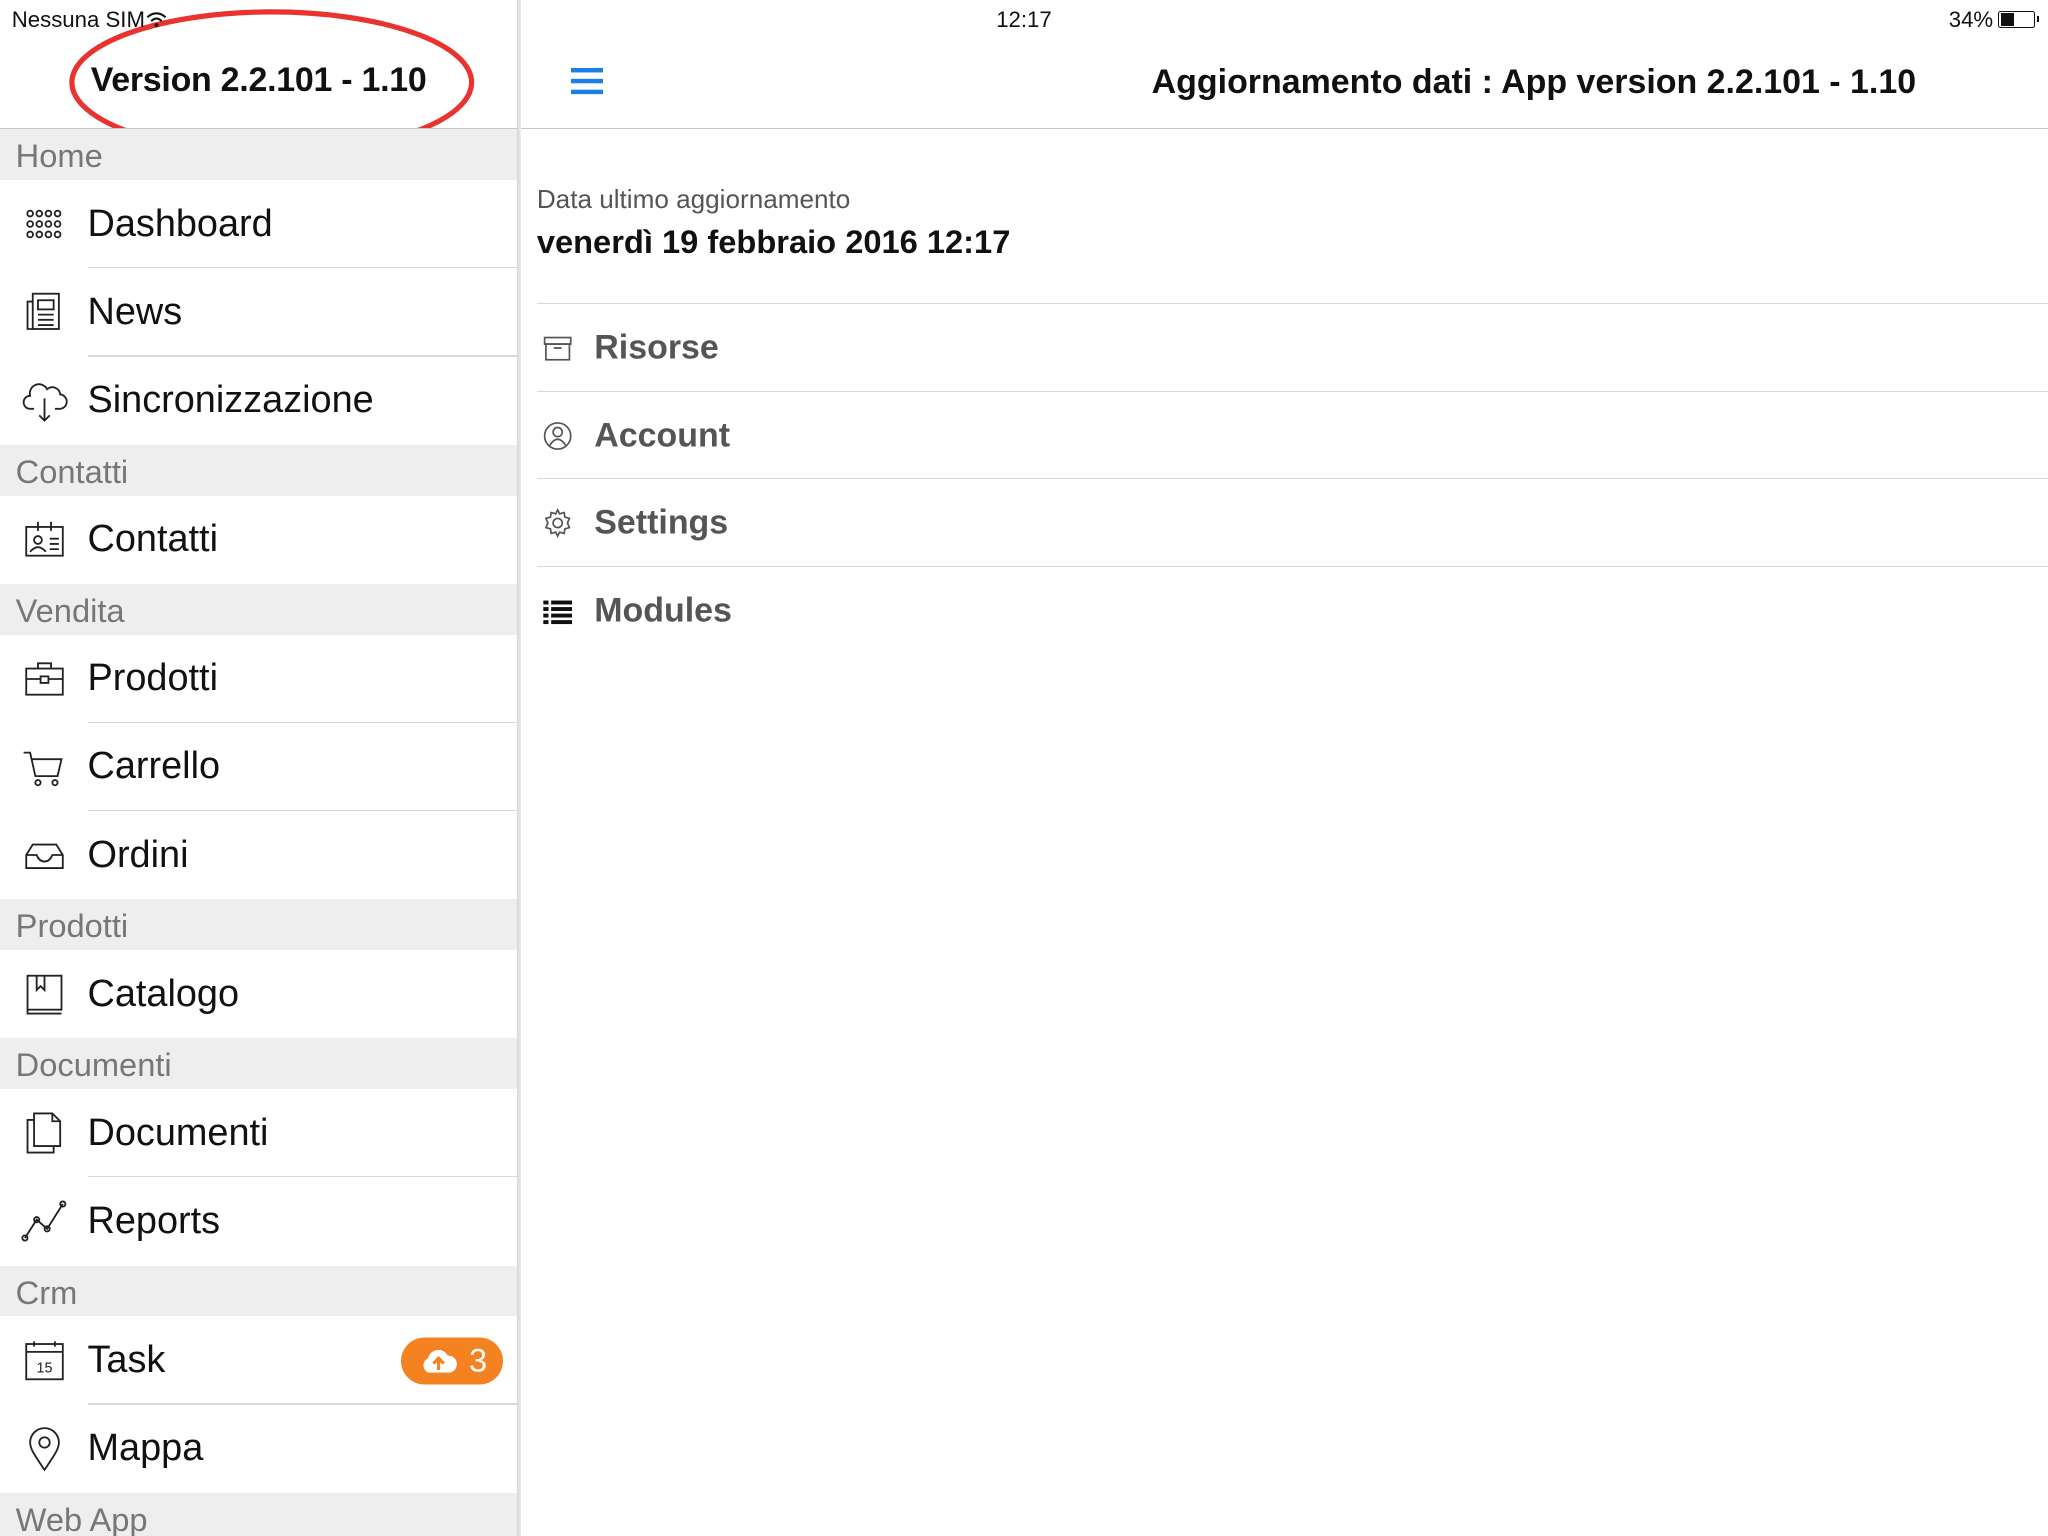  I want to click on last-update-value: venerdì 19 febbraio 2016 12:17, so click(773, 242).